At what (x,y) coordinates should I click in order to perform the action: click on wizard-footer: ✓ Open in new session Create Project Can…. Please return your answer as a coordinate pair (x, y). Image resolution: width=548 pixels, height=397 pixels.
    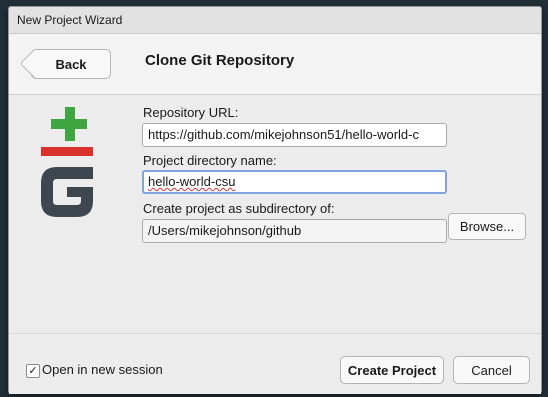
    Looking at the image, I should click on (275, 363).